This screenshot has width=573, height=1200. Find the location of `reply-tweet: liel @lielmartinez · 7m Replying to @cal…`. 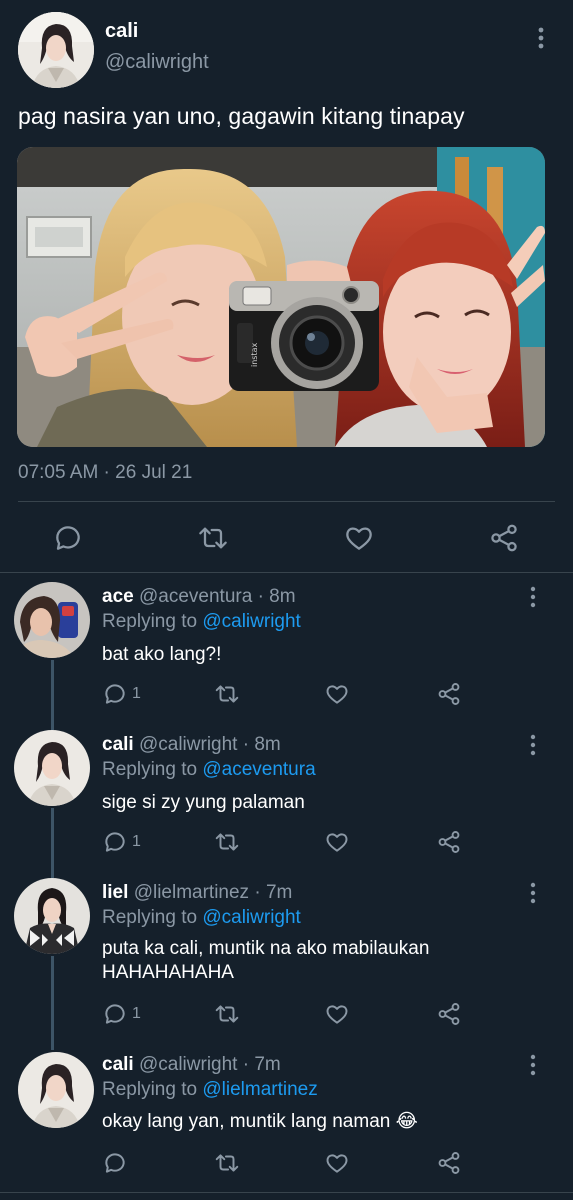

reply-tweet: liel @lielmartinez · 7m Replying to @cal… is located at coordinates (286, 959).